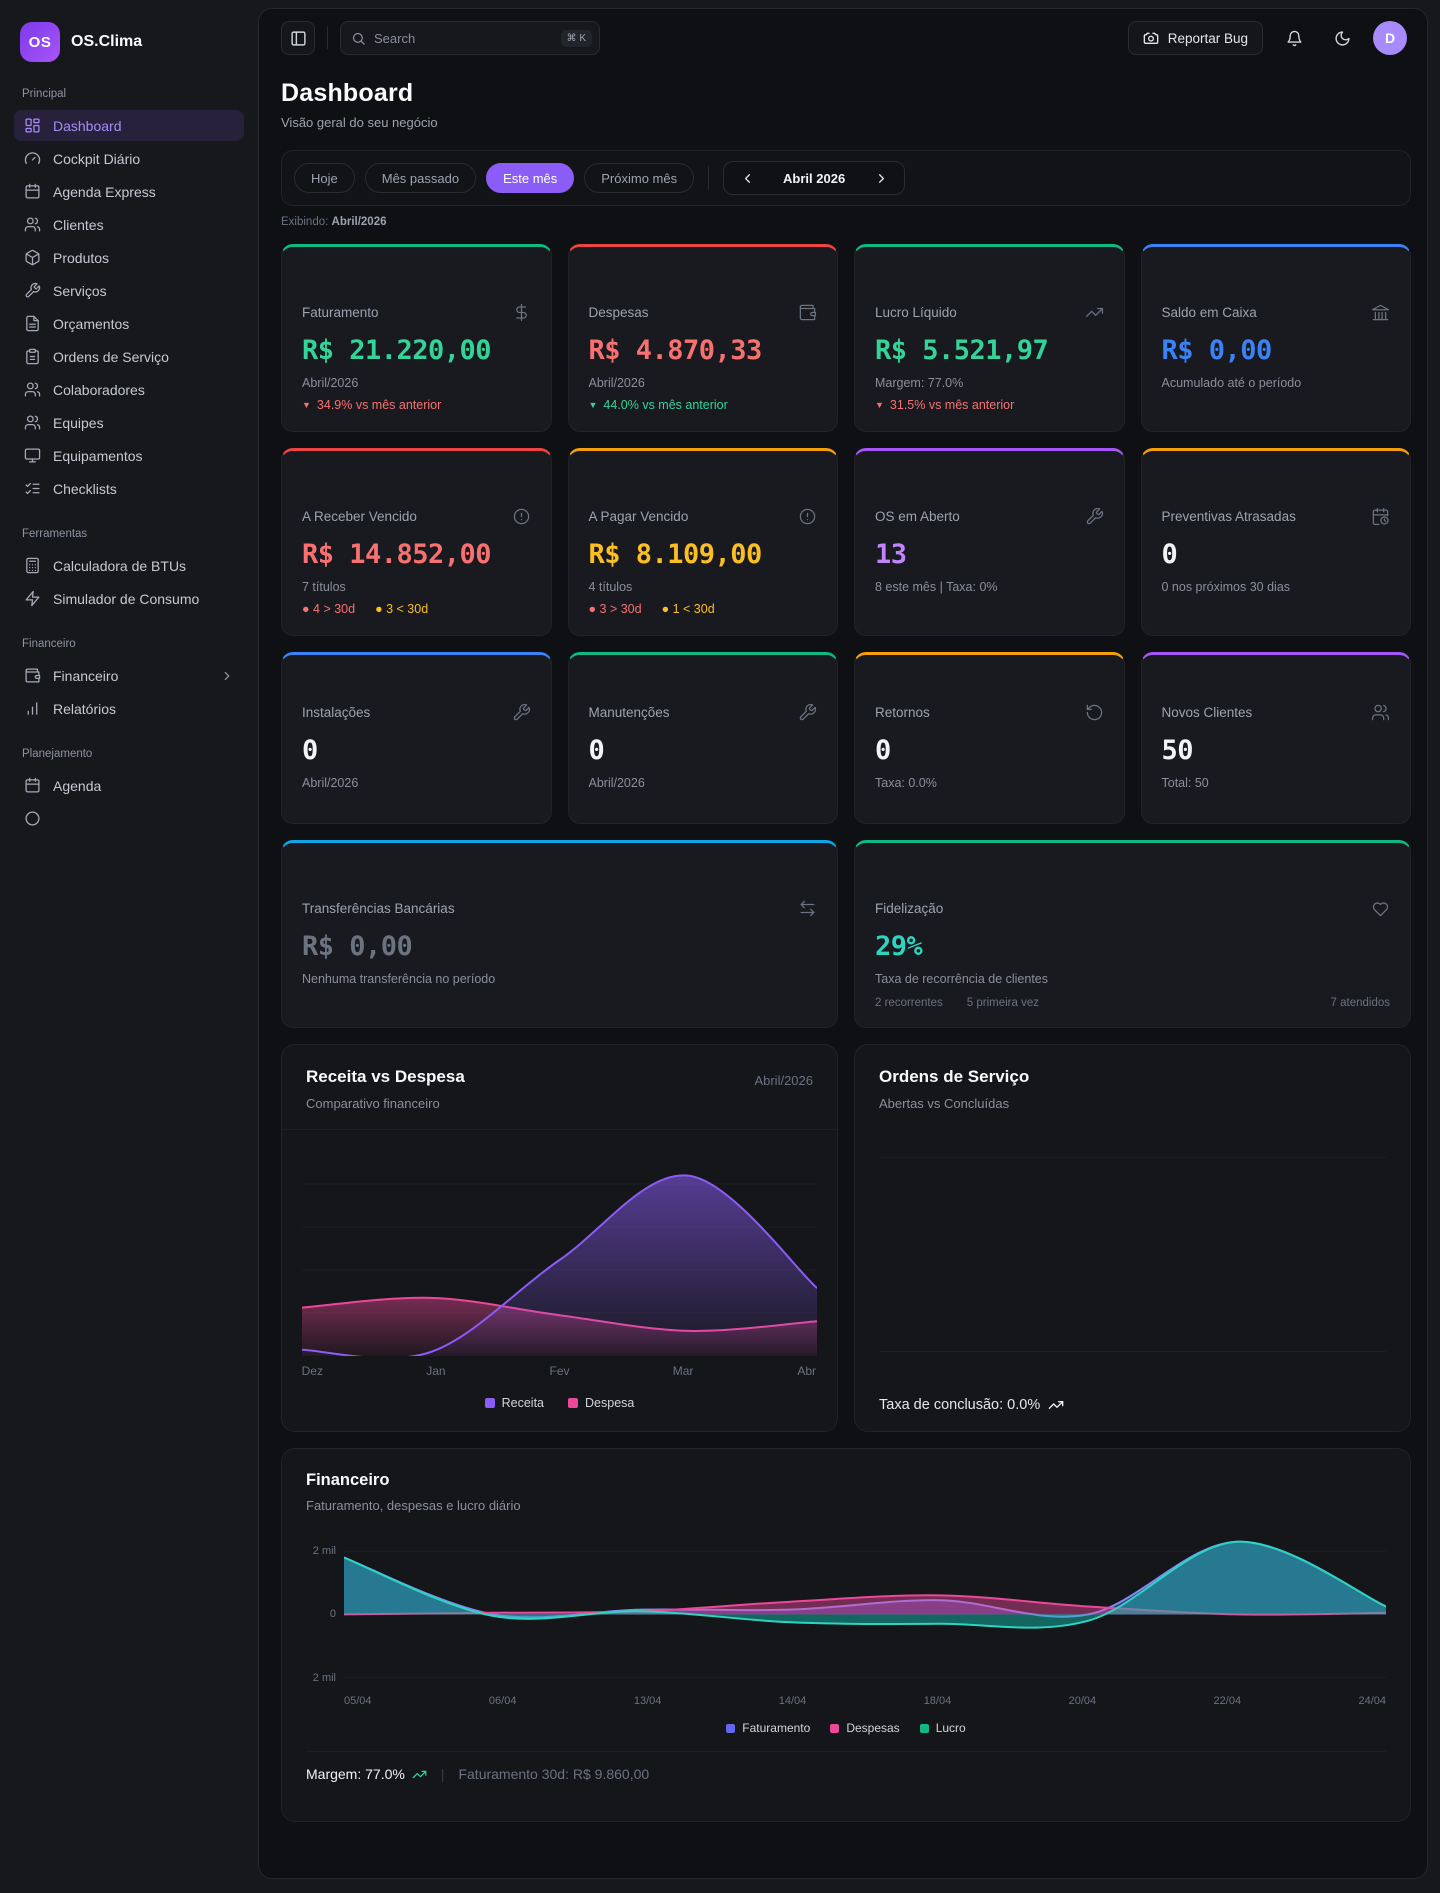 The height and width of the screenshot is (1893, 1440). What do you see at coordinates (358, 38) in the screenshot?
I see `search-icon` at bounding box center [358, 38].